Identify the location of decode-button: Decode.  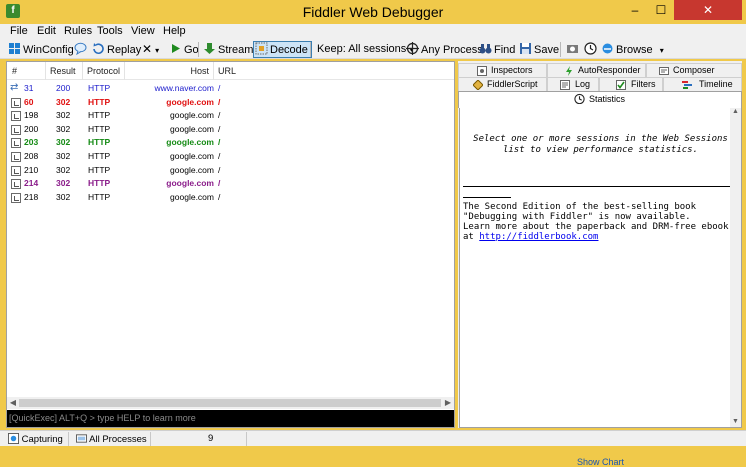
(282, 49).